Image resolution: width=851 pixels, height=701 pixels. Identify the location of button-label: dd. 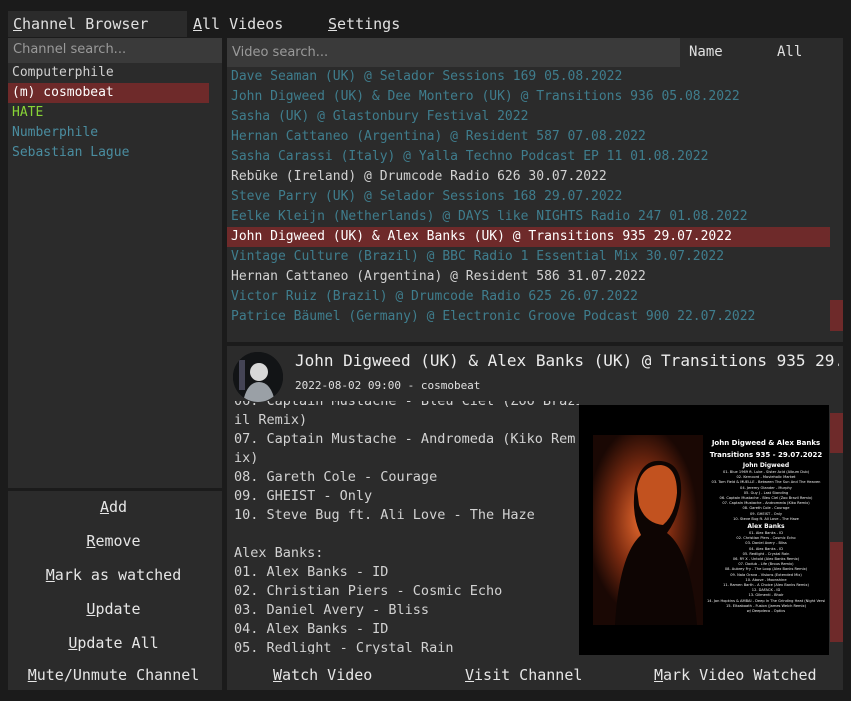
(118, 507).